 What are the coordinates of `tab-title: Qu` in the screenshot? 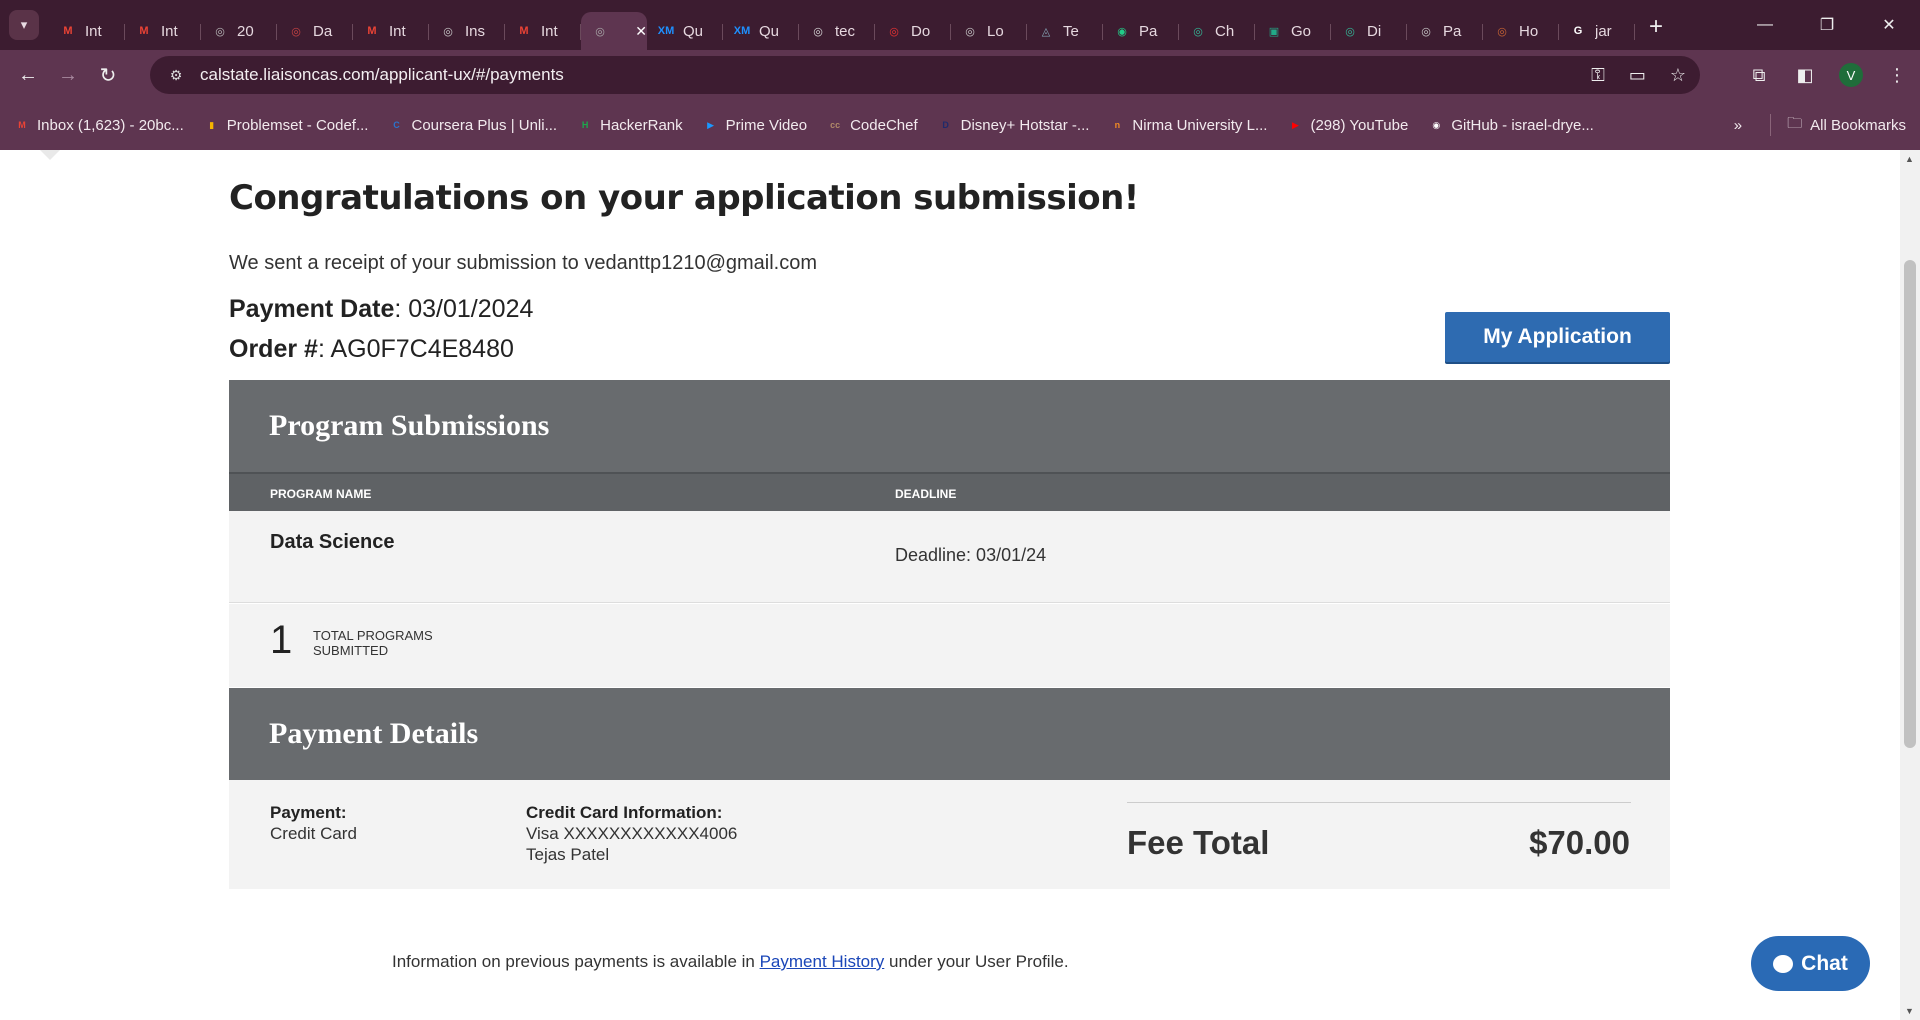 It's located at (693, 31).